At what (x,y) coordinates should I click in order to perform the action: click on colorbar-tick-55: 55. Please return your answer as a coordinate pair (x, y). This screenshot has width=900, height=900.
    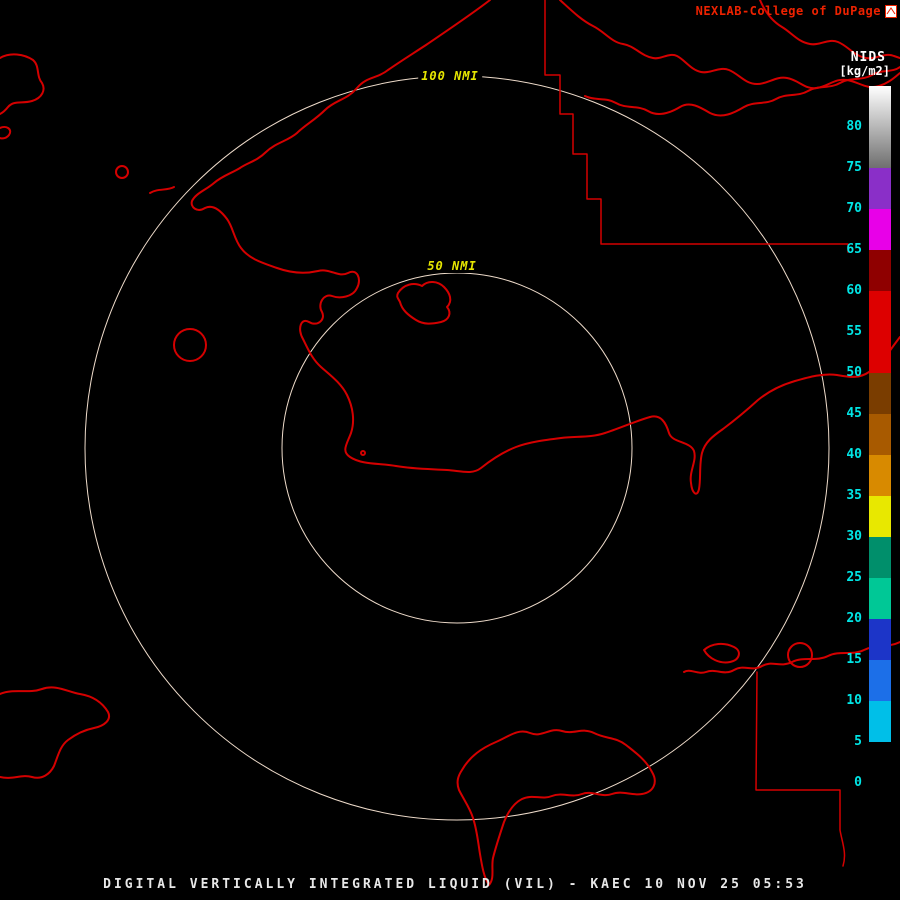
    Looking at the image, I should click on (854, 331).